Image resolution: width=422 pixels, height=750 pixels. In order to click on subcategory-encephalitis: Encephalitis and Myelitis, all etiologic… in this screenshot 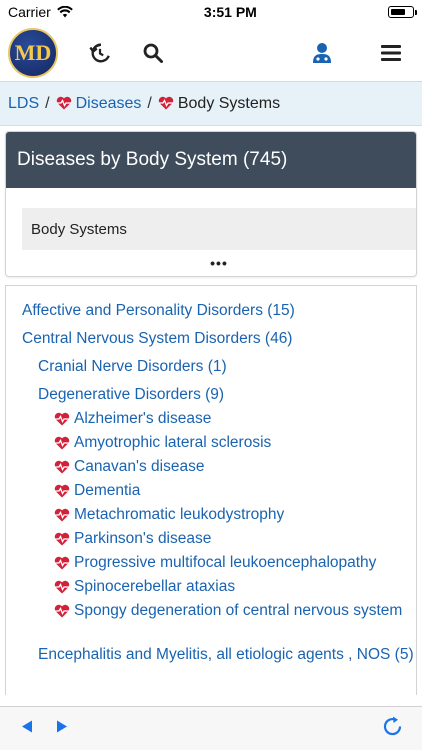, I will do `click(211, 654)`.